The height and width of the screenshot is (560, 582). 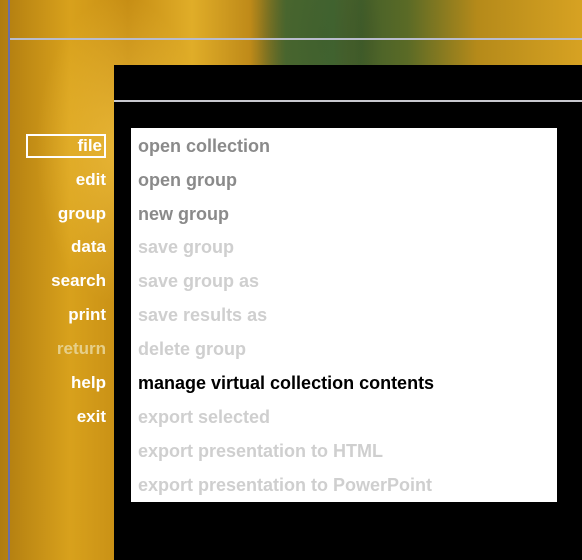 I want to click on nav-search: search, so click(x=66, y=281).